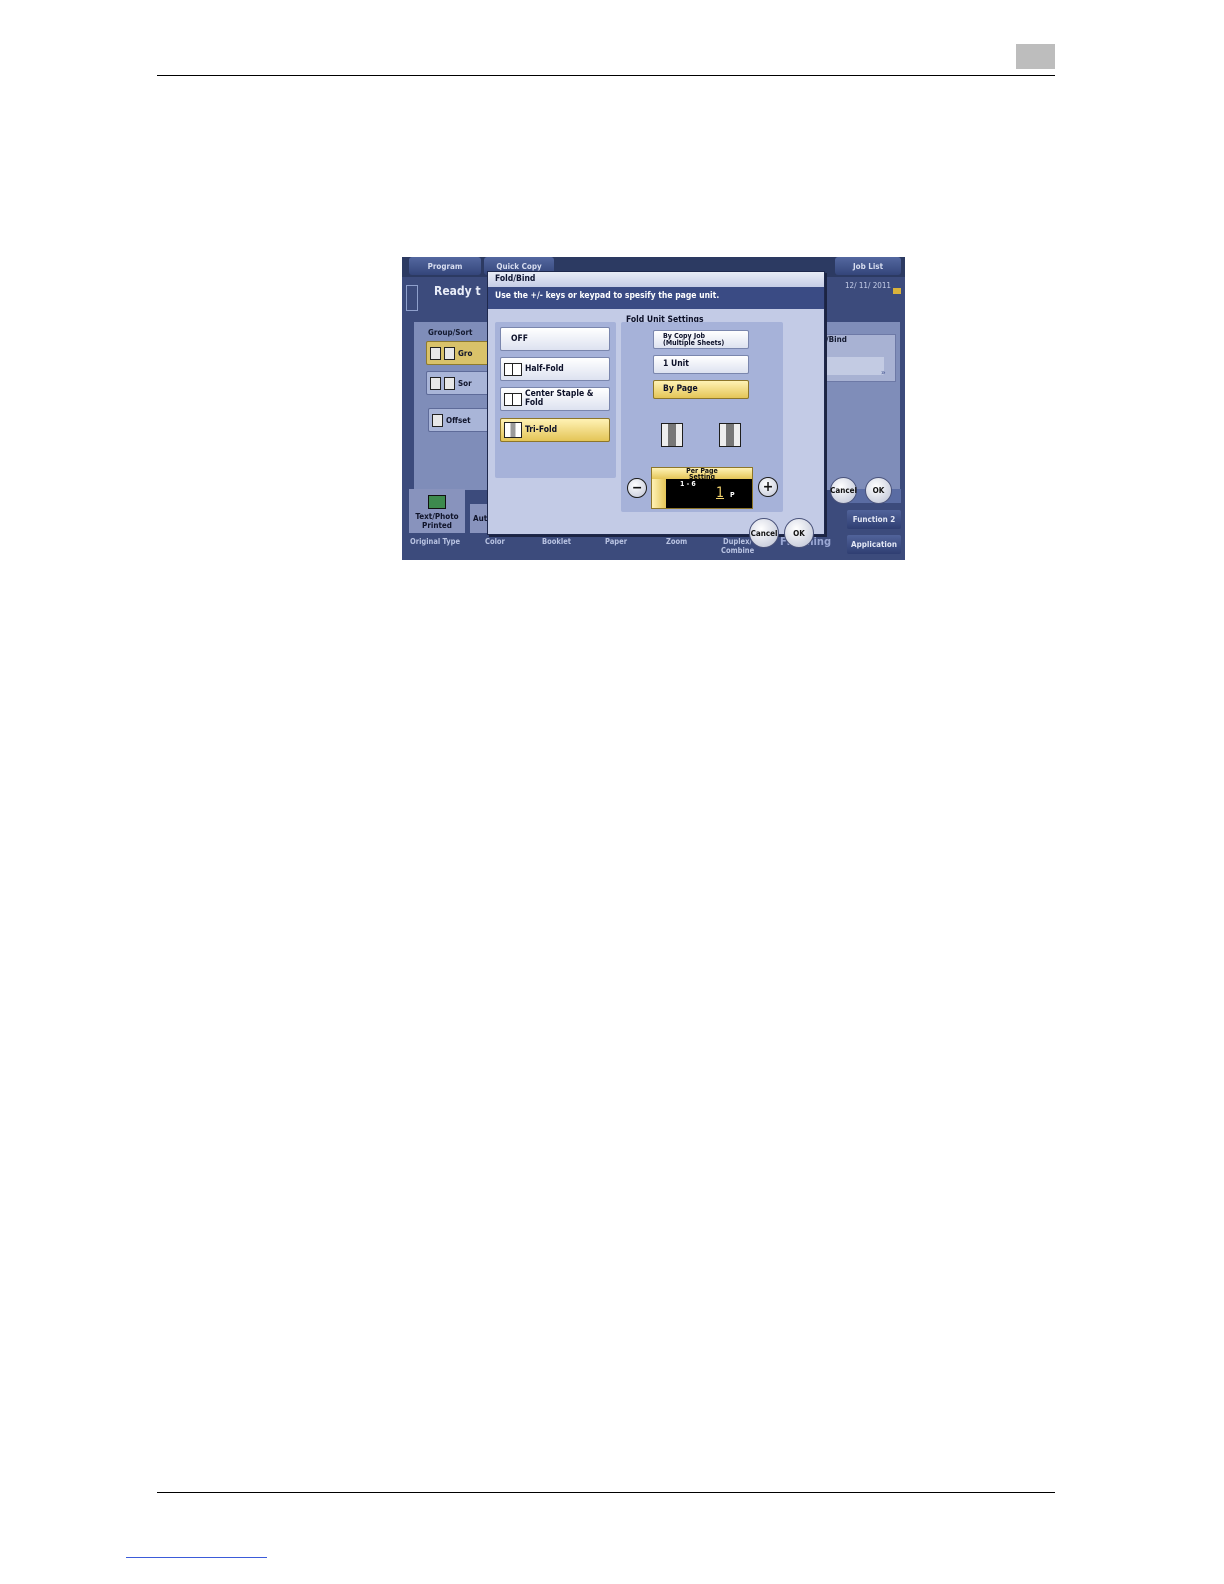  What do you see at coordinates (465, 383) in the screenshot?
I see `sort-label: Sor` at bounding box center [465, 383].